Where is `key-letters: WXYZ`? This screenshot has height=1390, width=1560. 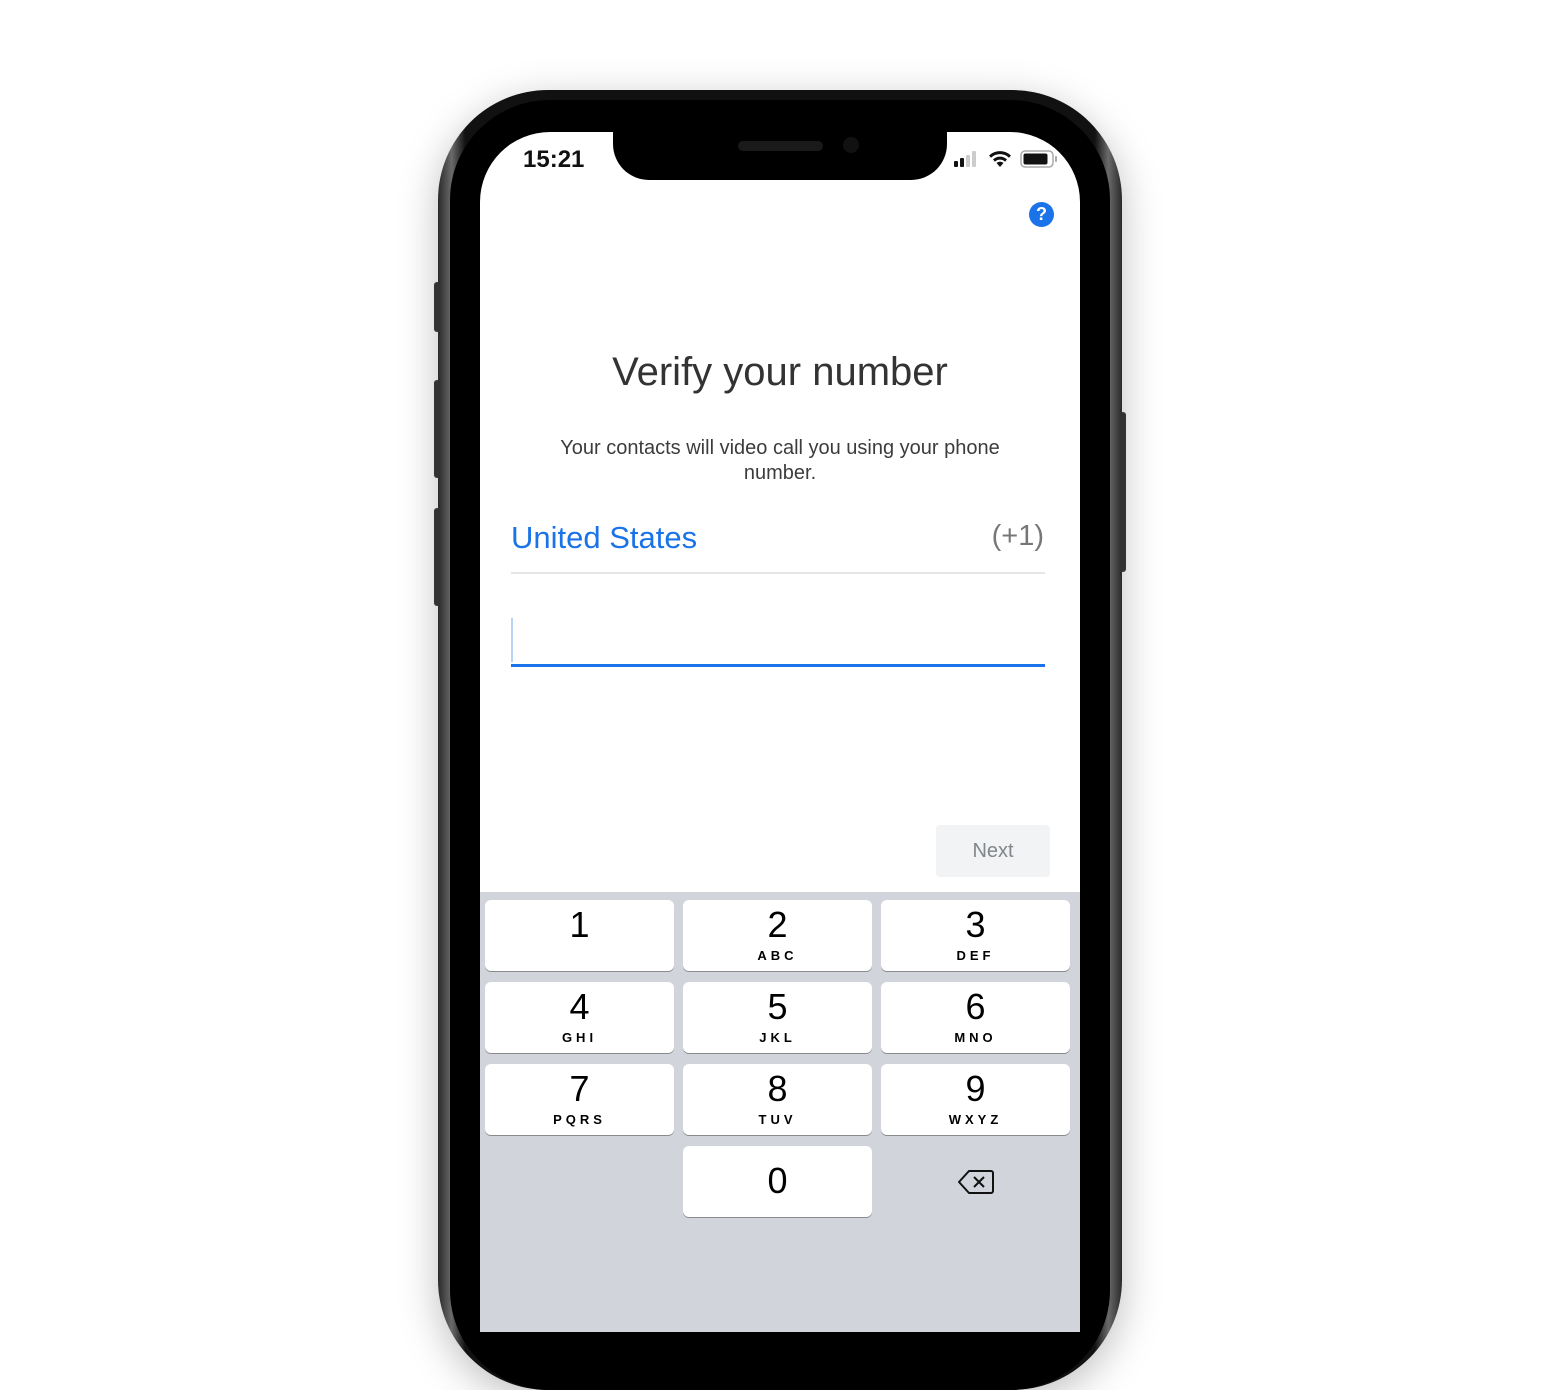 key-letters: WXYZ is located at coordinates (975, 1119).